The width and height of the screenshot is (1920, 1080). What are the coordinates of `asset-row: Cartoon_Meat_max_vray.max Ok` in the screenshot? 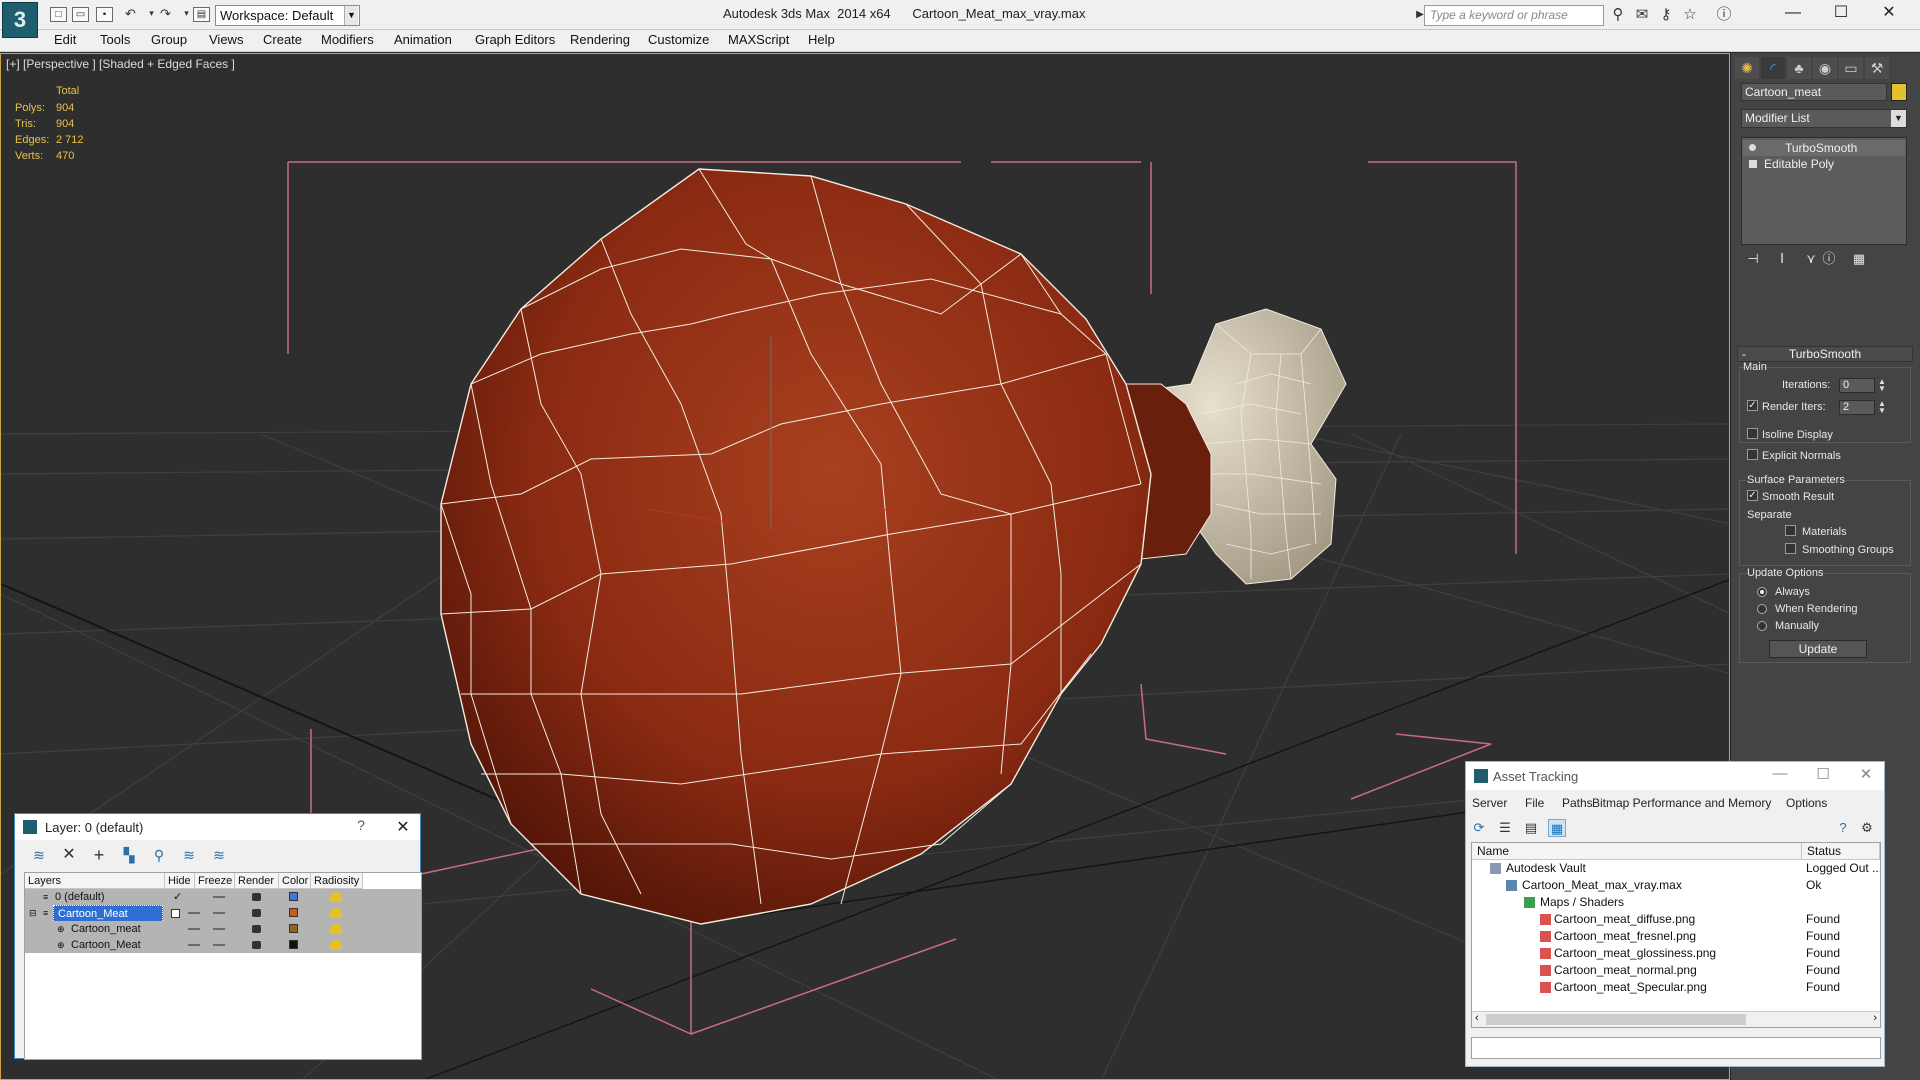 It's located at (1676, 885).